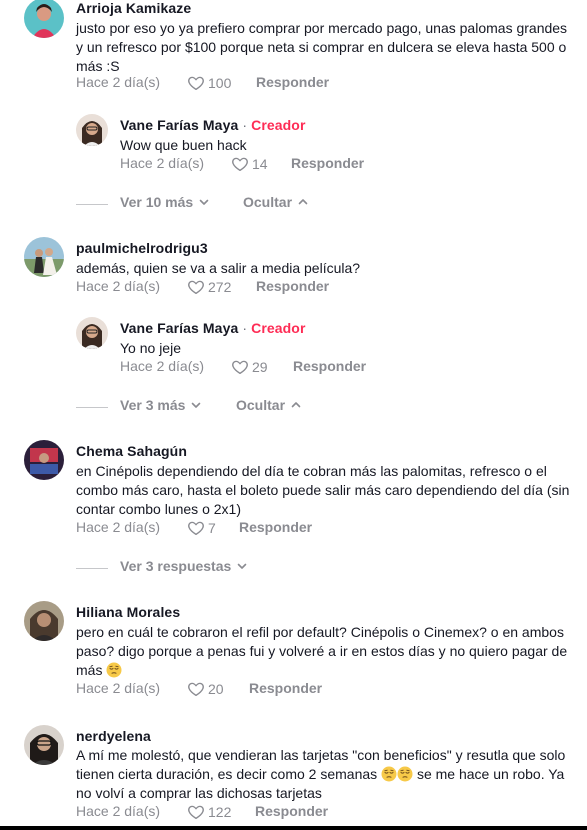  What do you see at coordinates (176, 566) in the screenshot?
I see `view-more-label: Ver 3 respuestas` at bounding box center [176, 566].